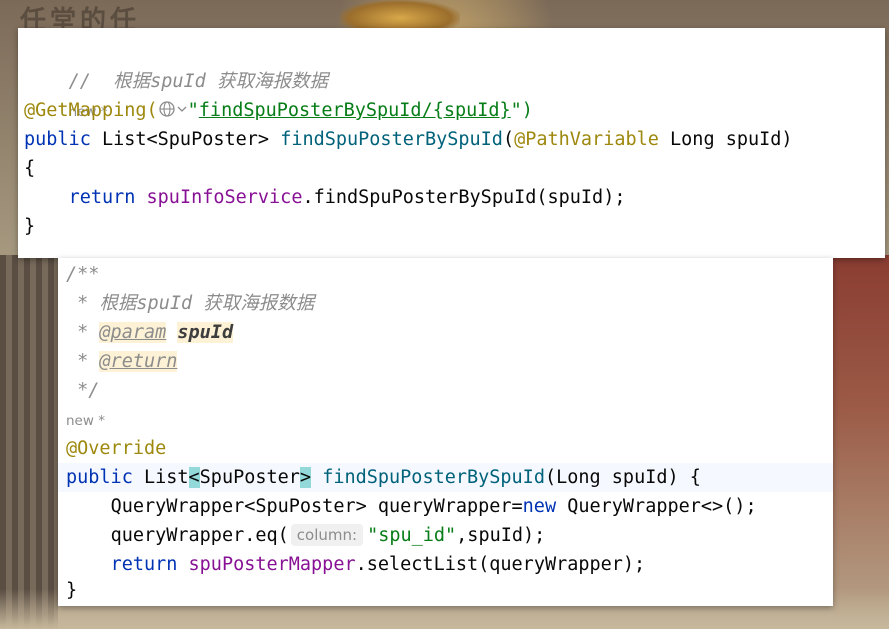 The width and height of the screenshot is (889, 629). I want to click on paren-open: (, so click(508, 139).